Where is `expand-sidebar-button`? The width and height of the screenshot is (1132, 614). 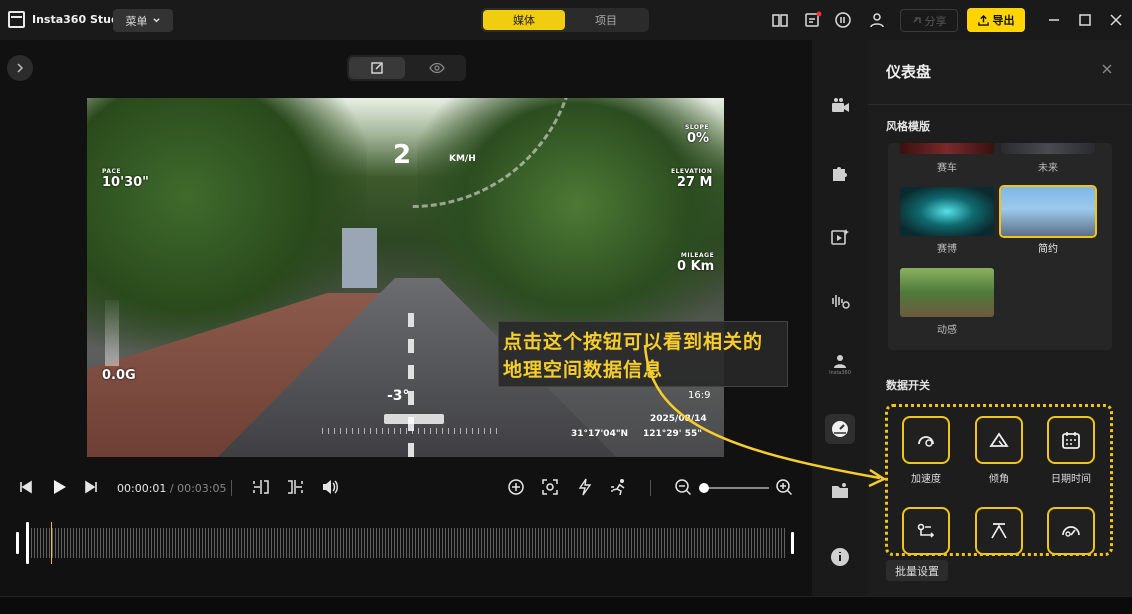
expand-sidebar-button is located at coordinates (20, 68).